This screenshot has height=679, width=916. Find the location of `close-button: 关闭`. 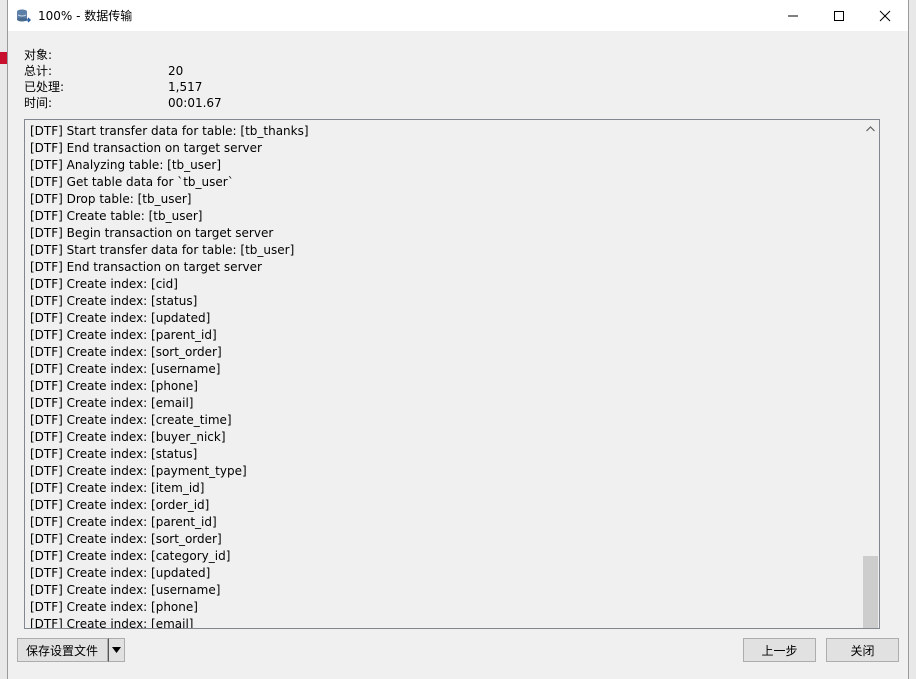

close-button: 关闭 is located at coordinates (862, 650).